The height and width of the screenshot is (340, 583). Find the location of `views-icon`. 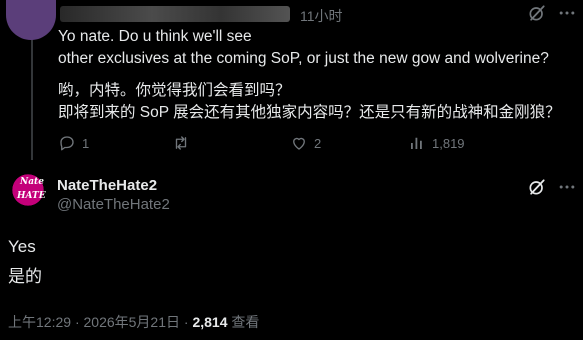

views-icon is located at coordinates (416, 143).